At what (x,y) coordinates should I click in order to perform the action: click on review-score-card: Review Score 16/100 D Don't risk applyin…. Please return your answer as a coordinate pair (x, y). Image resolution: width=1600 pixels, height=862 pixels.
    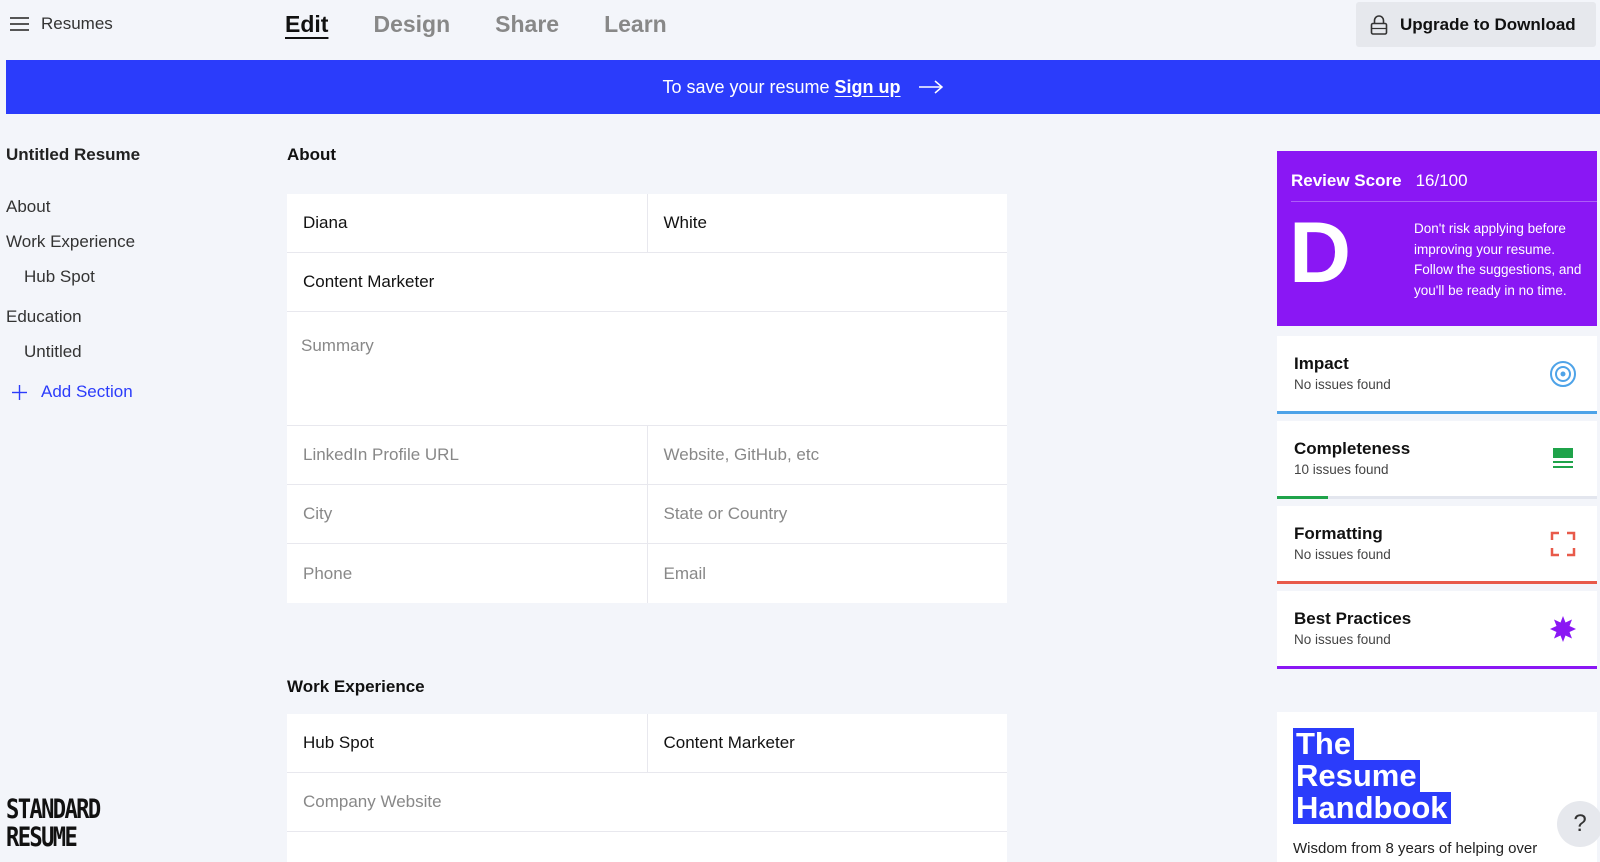
    Looking at the image, I should click on (1437, 238).